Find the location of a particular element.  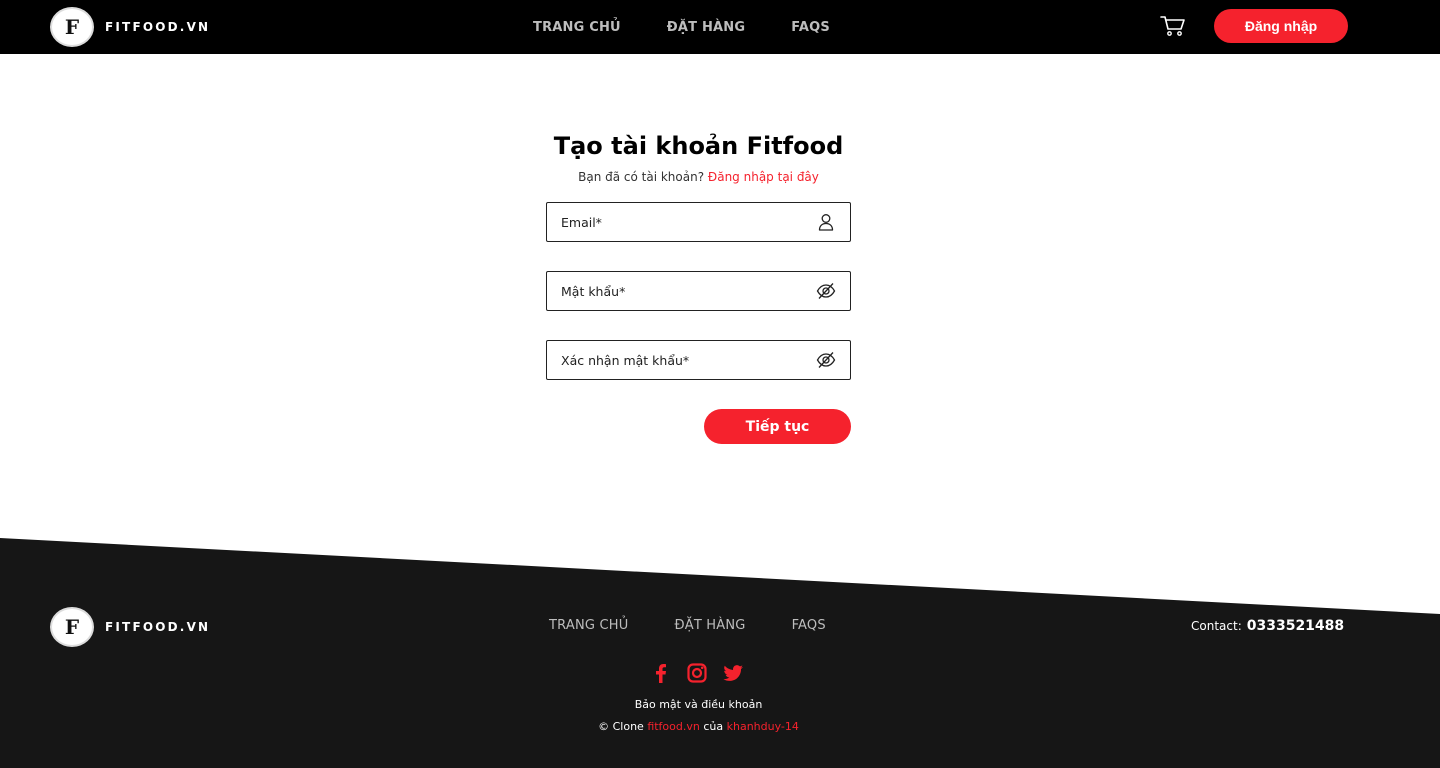

footer-nav-dat-hang: ĐẶT HÀNG is located at coordinates (709, 625).